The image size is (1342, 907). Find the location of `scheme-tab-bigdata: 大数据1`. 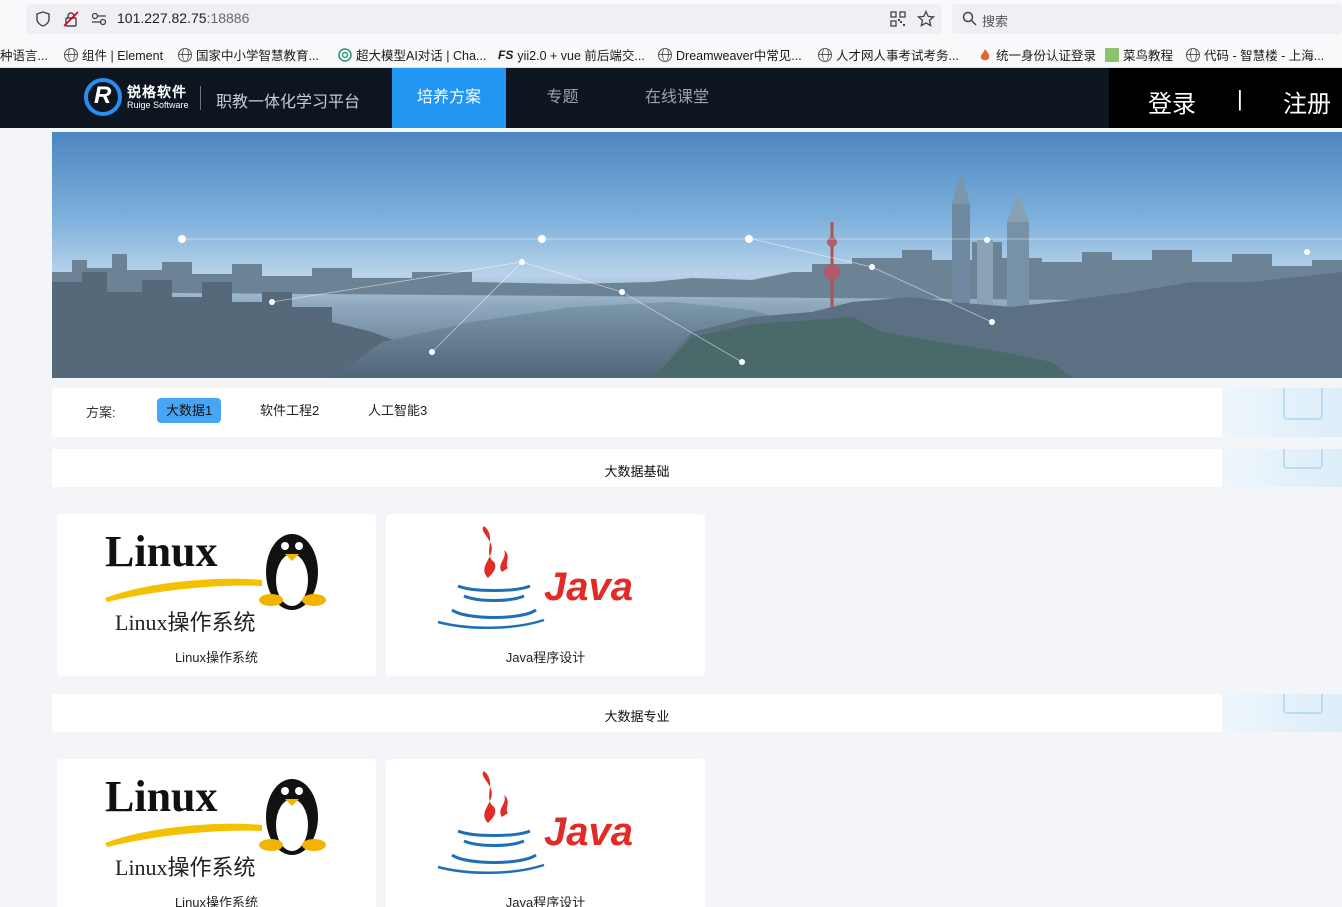

scheme-tab-bigdata: 大数据1 is located at coordinates (189, 410).